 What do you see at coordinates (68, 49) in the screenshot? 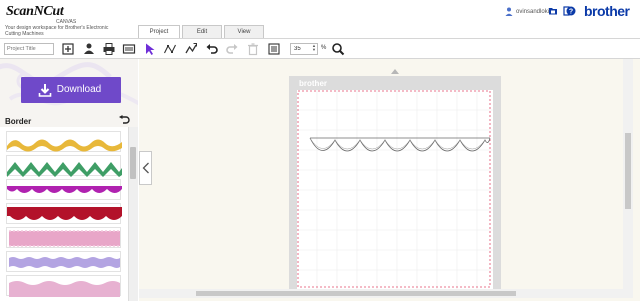
I see `new-project-icon` at bounding box center [68, 49].